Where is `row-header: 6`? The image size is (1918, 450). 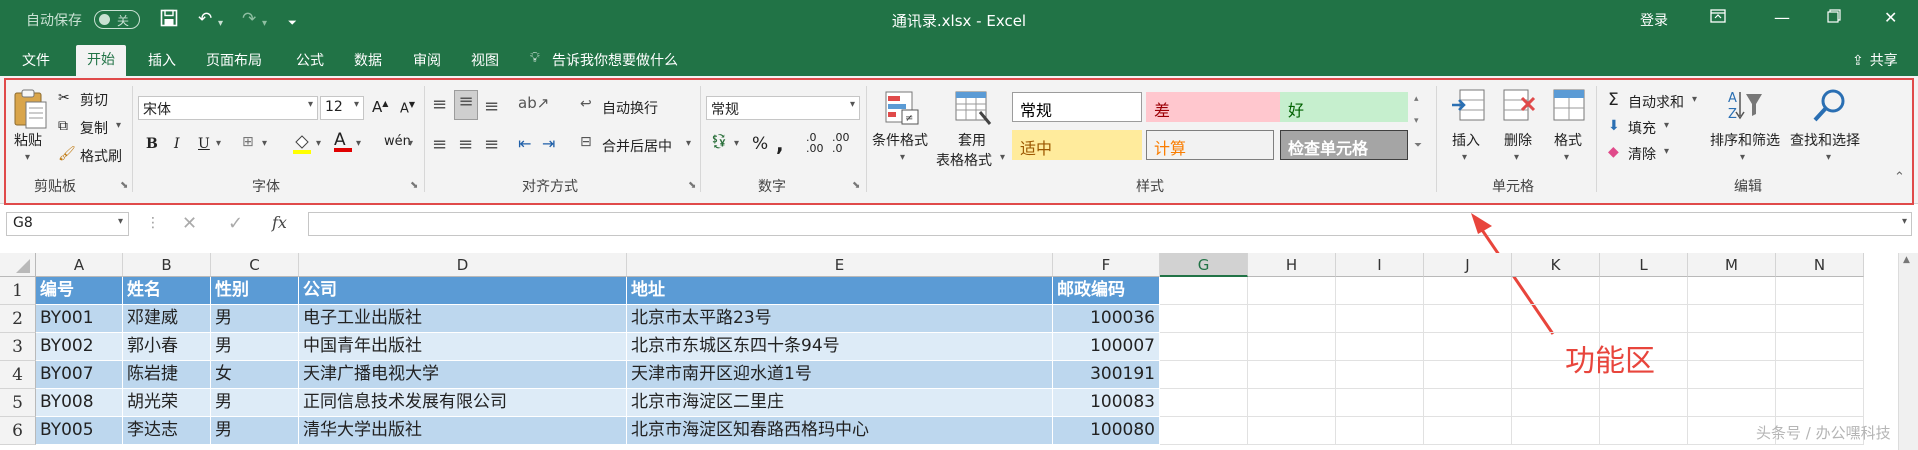
row-header: 6 is located at coordinates (18, 431).